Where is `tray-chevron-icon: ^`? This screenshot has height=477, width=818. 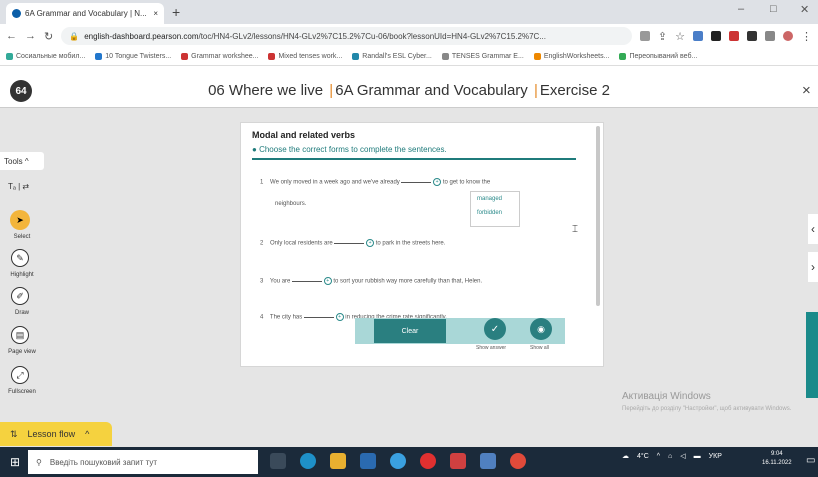 tray-chevron-icon: ^ is located at coordinates (658, 456).